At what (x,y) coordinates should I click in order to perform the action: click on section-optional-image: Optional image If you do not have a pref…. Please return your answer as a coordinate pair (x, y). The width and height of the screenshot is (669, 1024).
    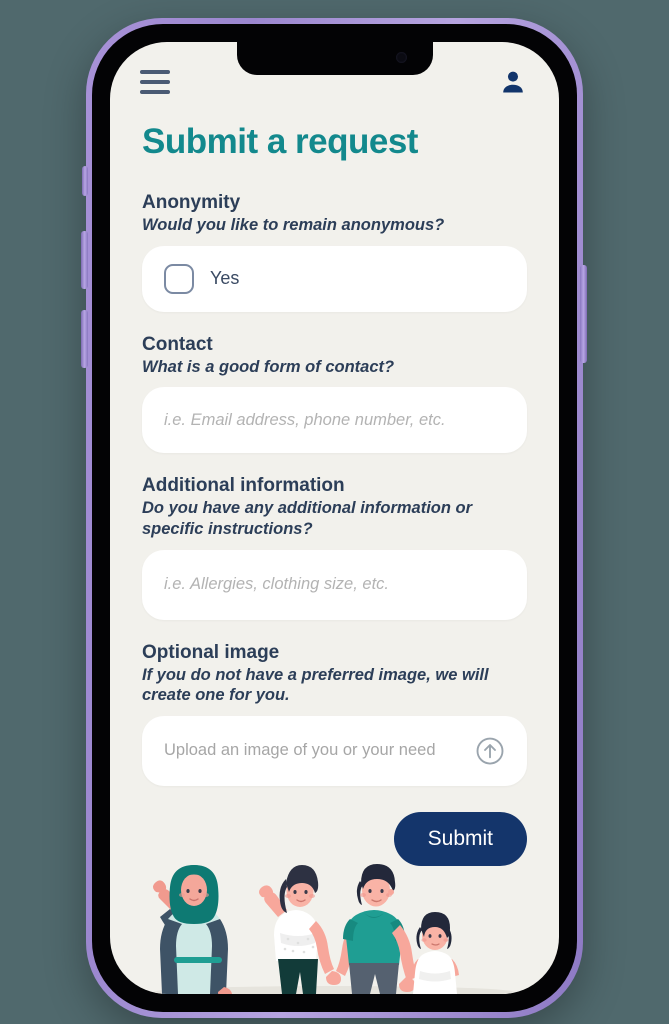
    Looking at the image, I should click on (334, 714).